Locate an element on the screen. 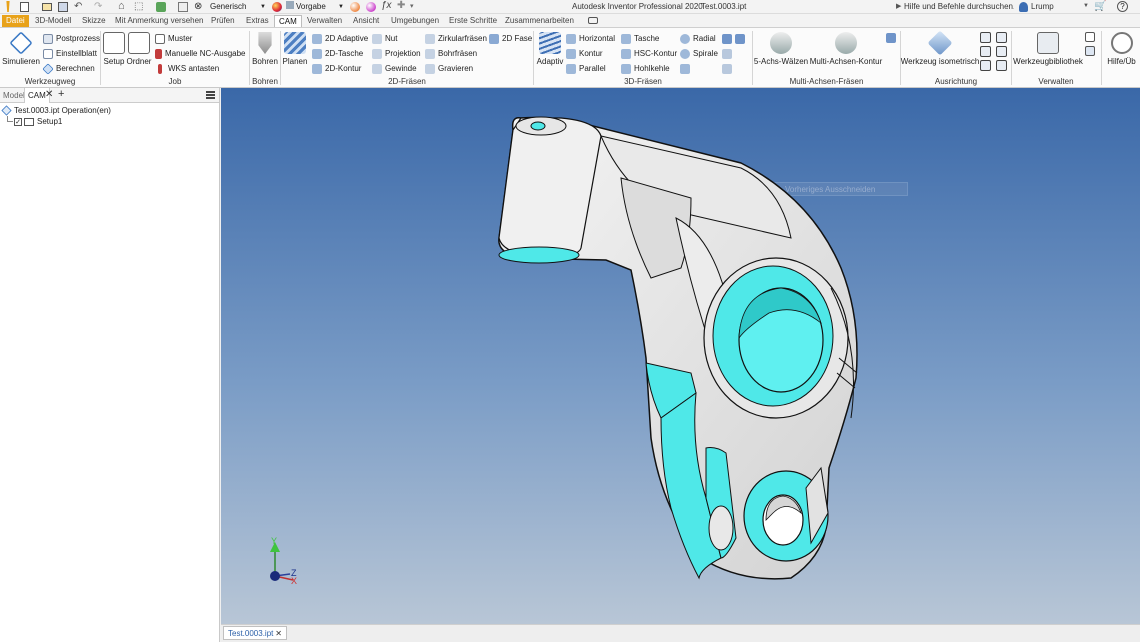  multi-achsen-kontur-button: Multi-Achsen-Kontur is located at coordinates (846, 49).